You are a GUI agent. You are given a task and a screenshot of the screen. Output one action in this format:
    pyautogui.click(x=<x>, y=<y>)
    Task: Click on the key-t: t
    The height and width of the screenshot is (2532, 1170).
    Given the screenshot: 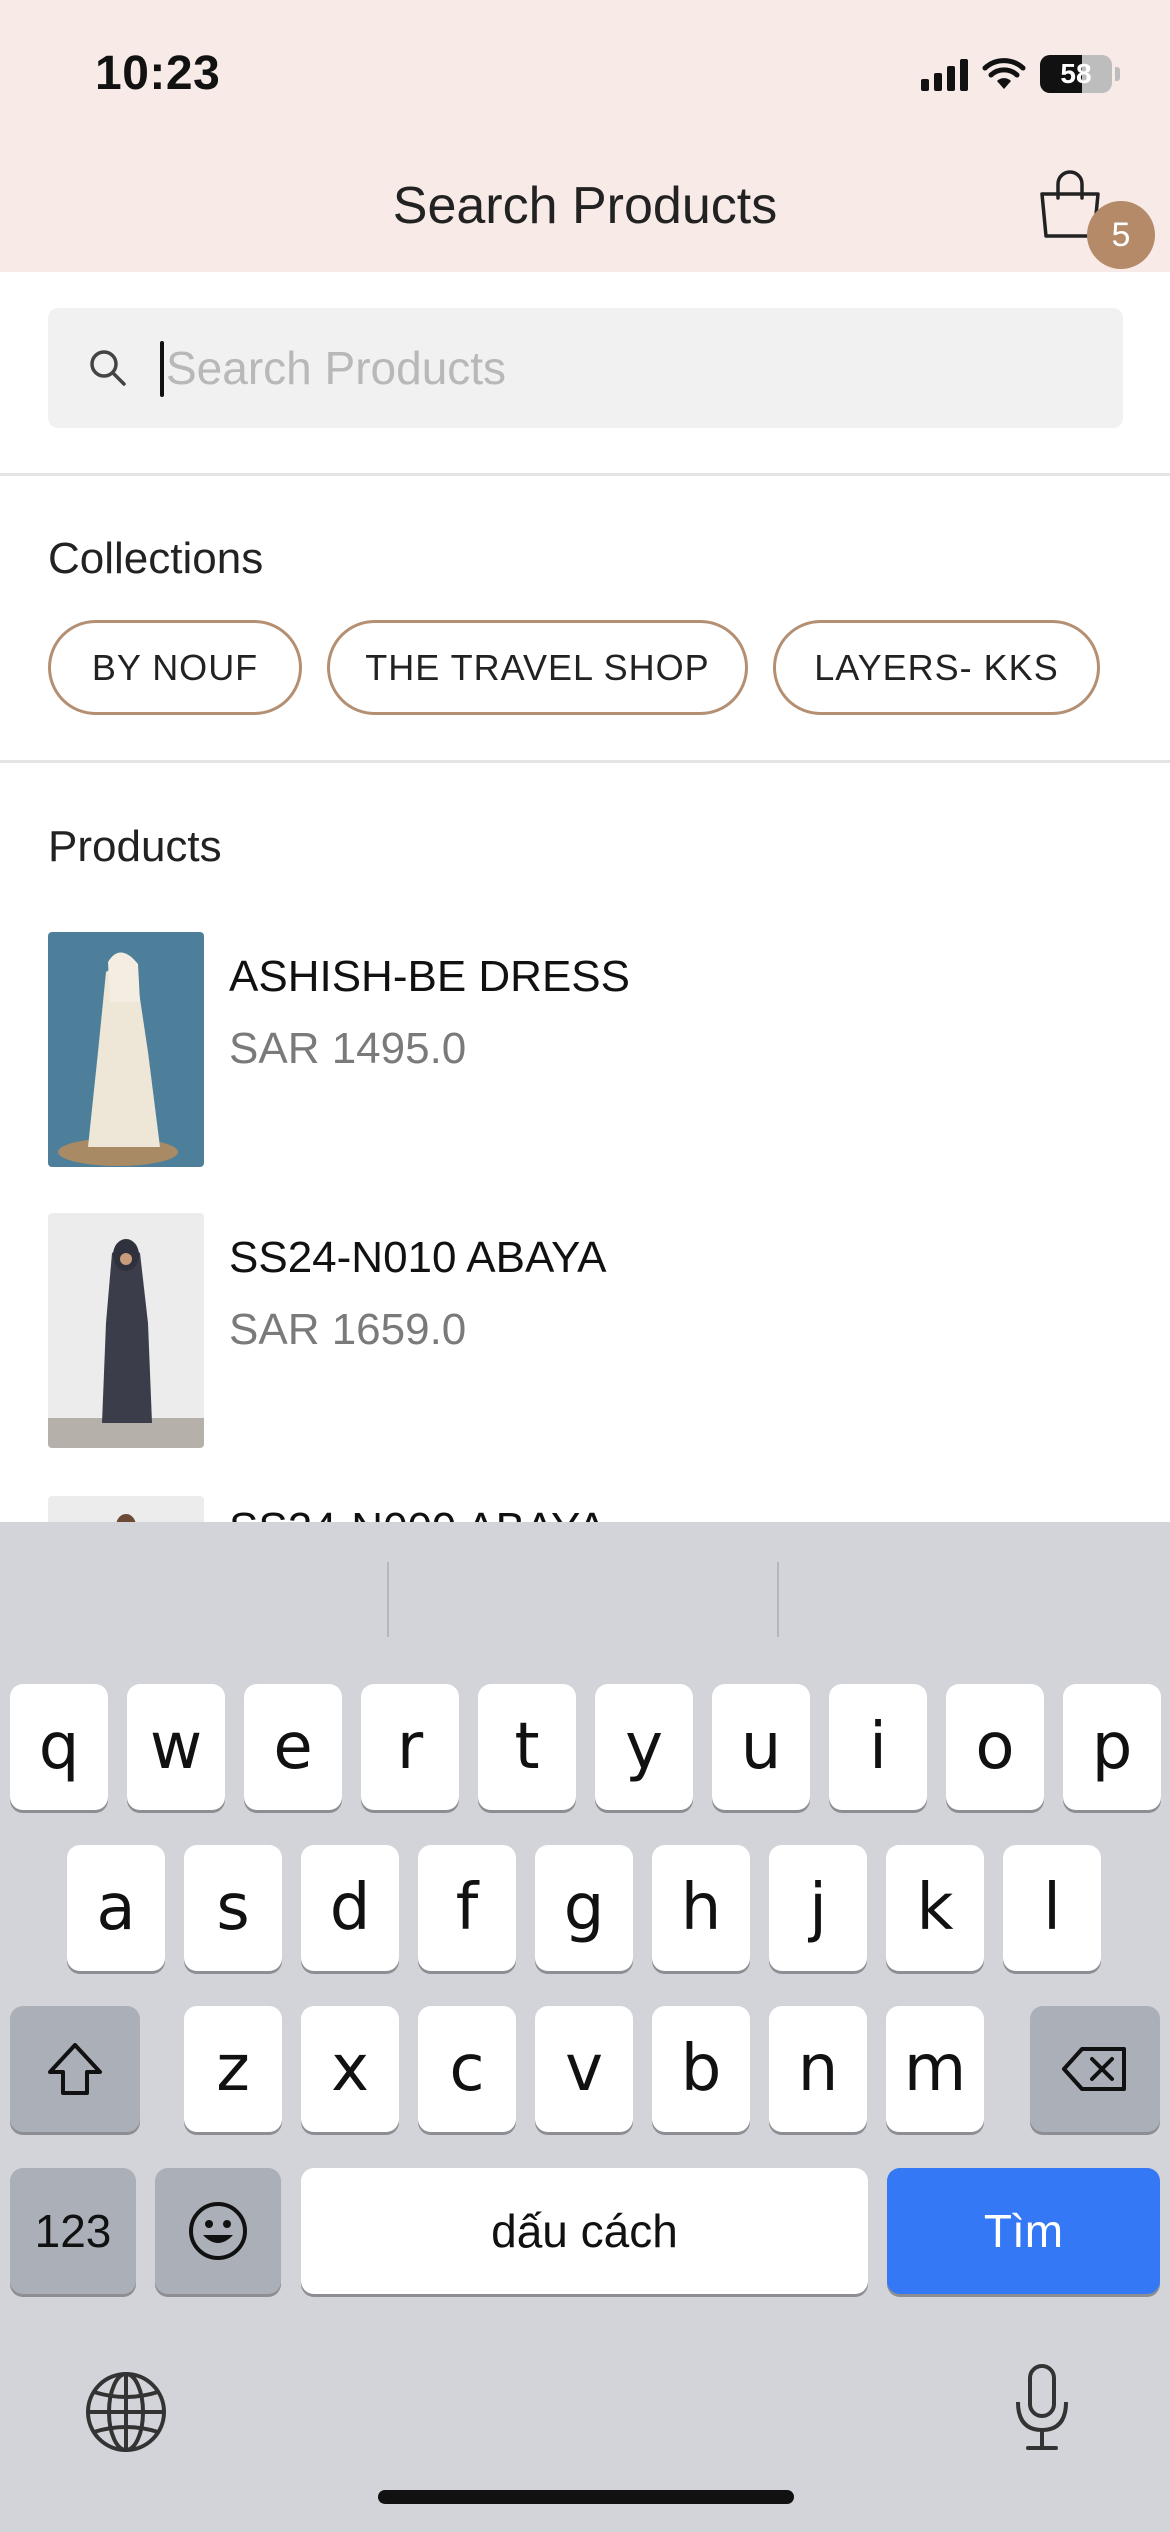 What is the action you would take?
    pyautogui.click(x=527, y=1747)
    